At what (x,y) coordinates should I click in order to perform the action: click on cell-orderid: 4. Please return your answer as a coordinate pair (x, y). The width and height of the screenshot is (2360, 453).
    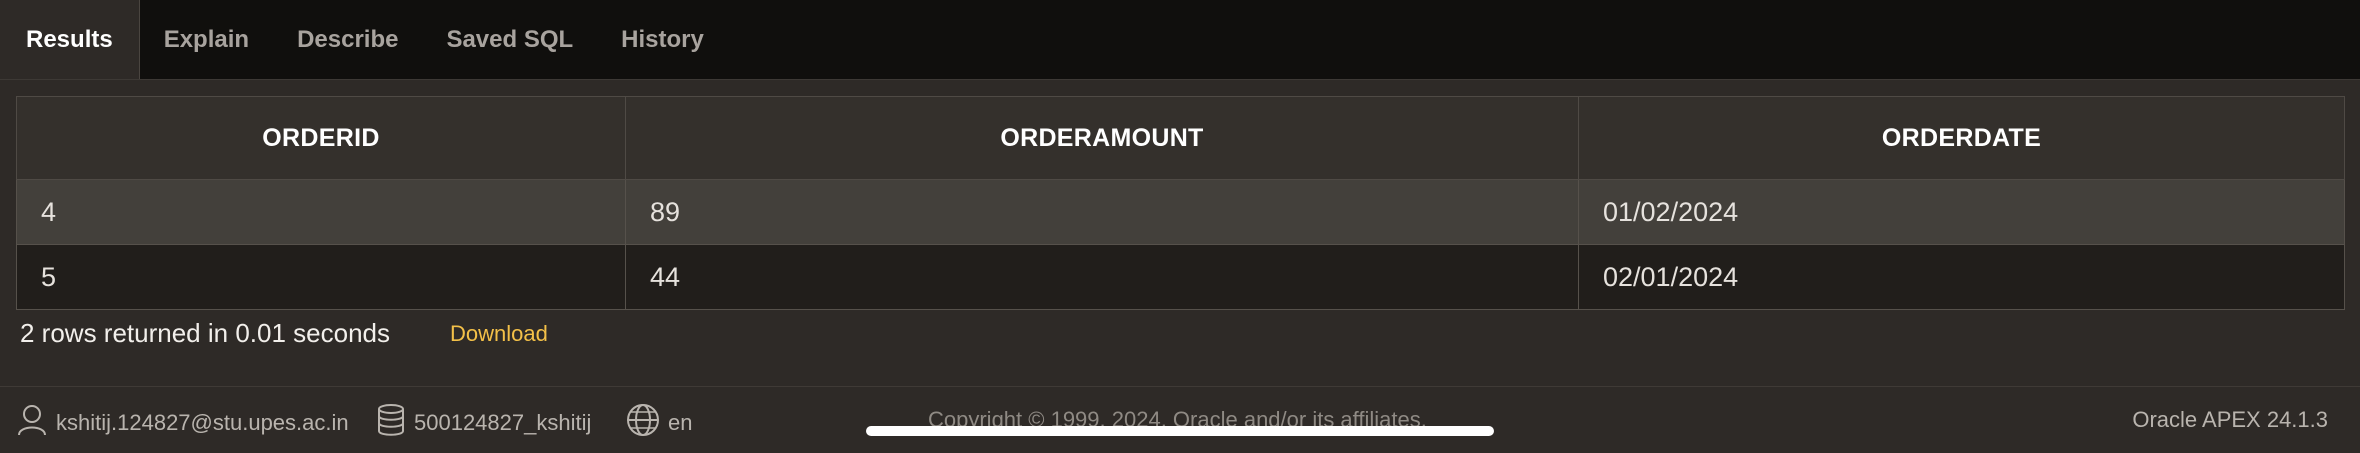
    Looking at the image, I should click on (321, 212).